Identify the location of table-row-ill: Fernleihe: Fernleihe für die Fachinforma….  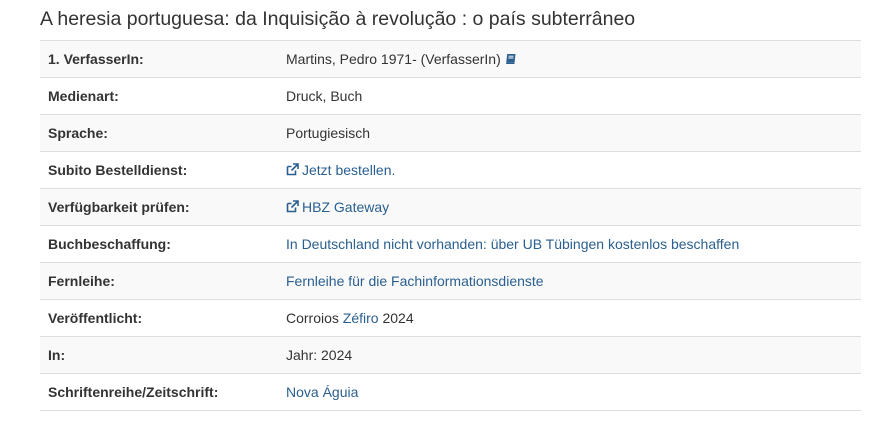
(450, 281).